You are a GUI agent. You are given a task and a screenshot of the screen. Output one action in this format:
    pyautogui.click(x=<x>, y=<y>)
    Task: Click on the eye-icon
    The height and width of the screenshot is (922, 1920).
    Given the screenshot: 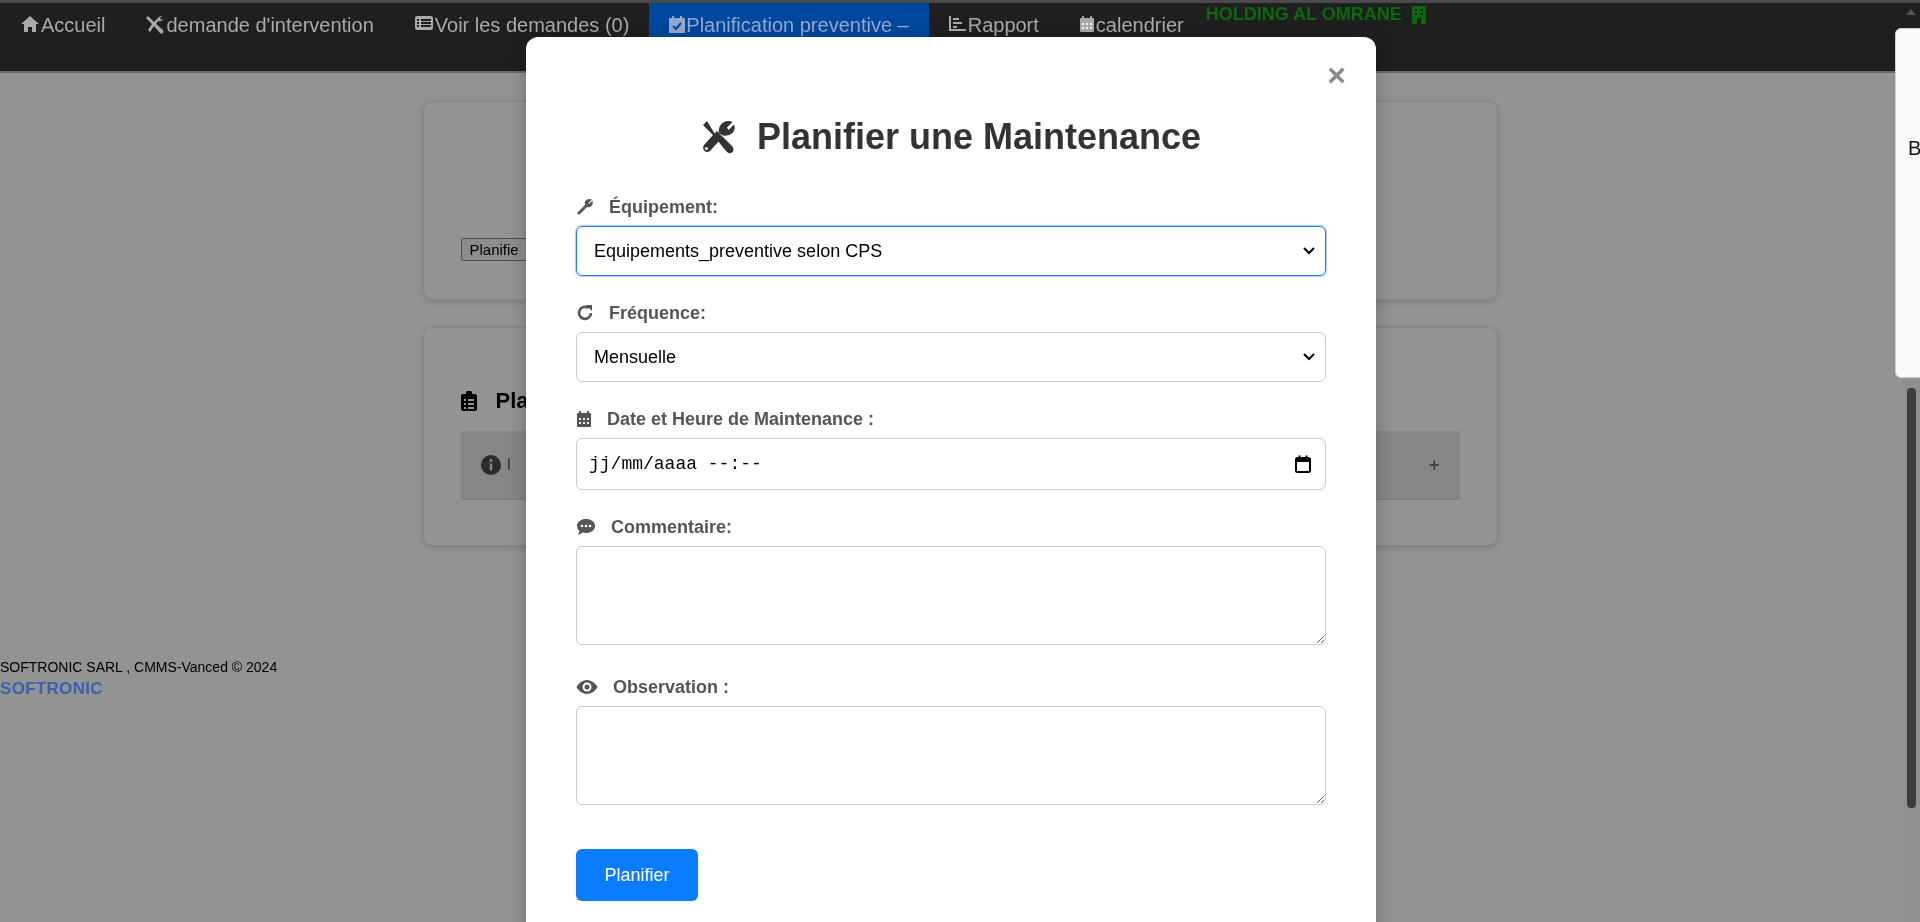 What is the action you would take?
    pyautogui.click(x=587, y=687)
    